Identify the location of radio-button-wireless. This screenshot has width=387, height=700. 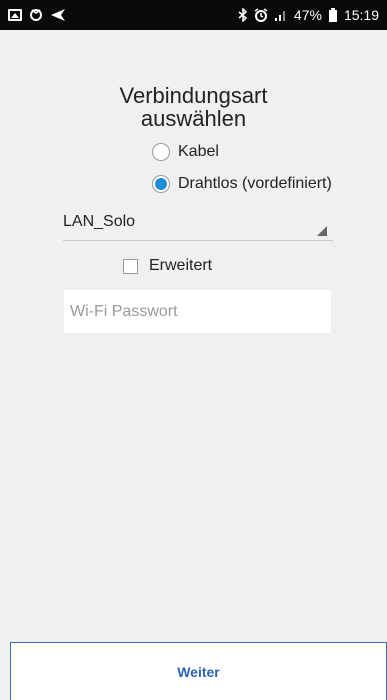
(161, 184).